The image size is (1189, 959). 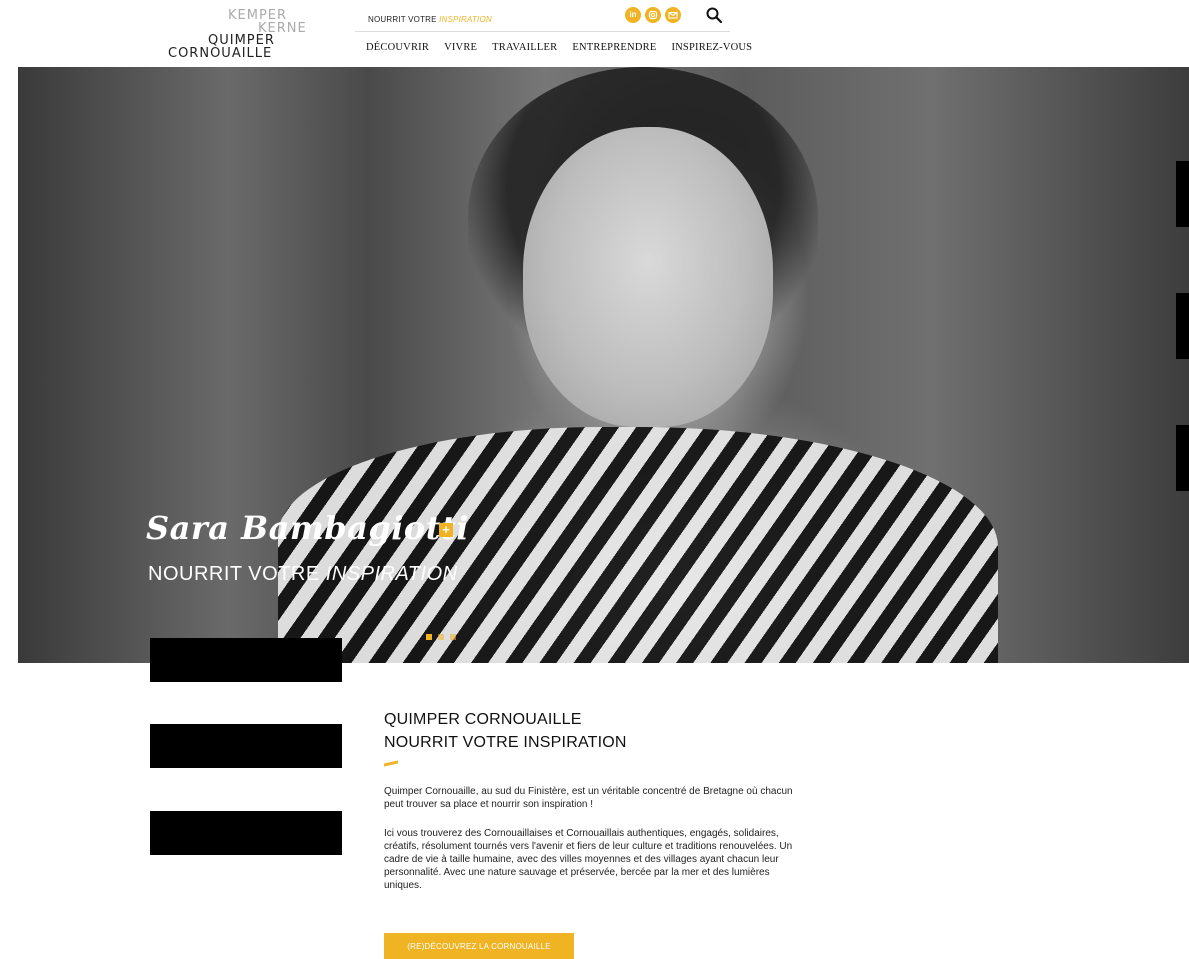 What do you see at coordinates (248, 34) in the screenshot?
I see `site-logo: KEMPER KERNE QUIMPER CORNOUAILLE` at bounding box center [248, 34].